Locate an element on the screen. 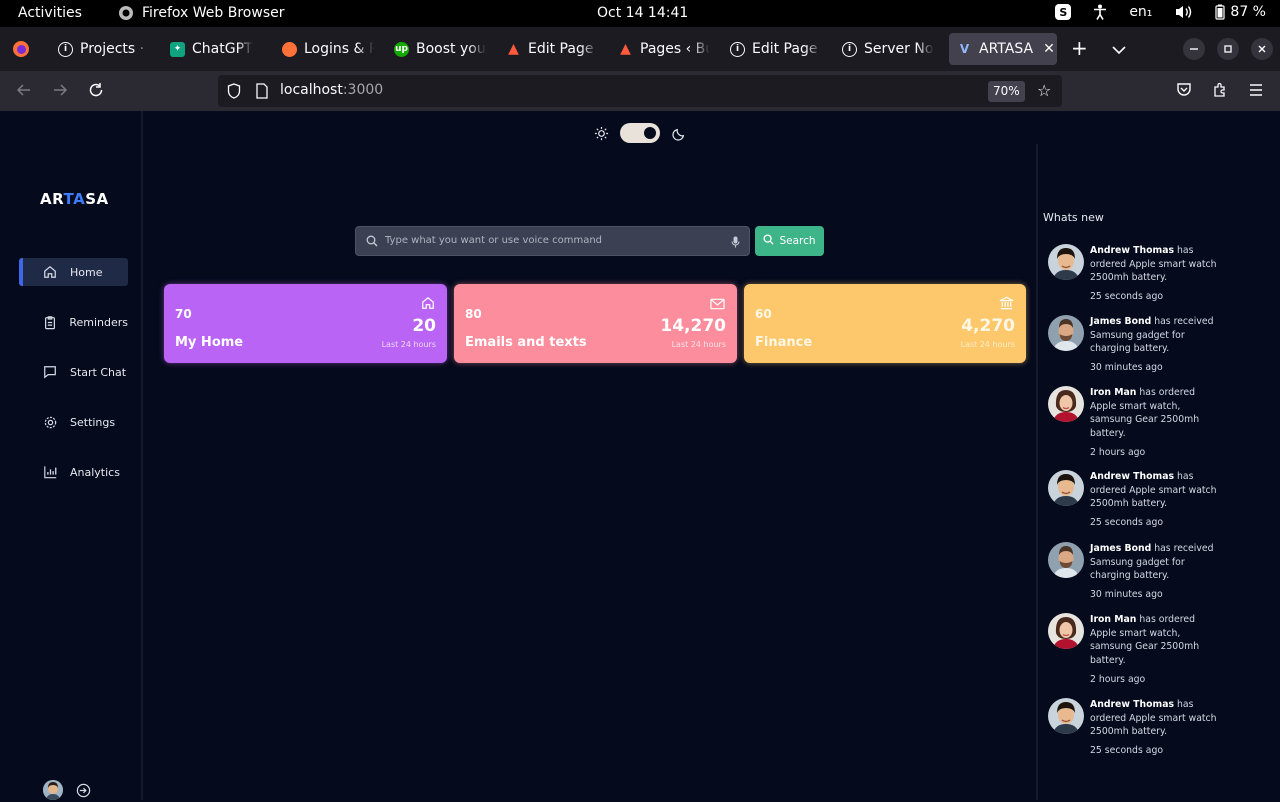  artasa-logo: ARTASA is located at coordinates (74, 199).